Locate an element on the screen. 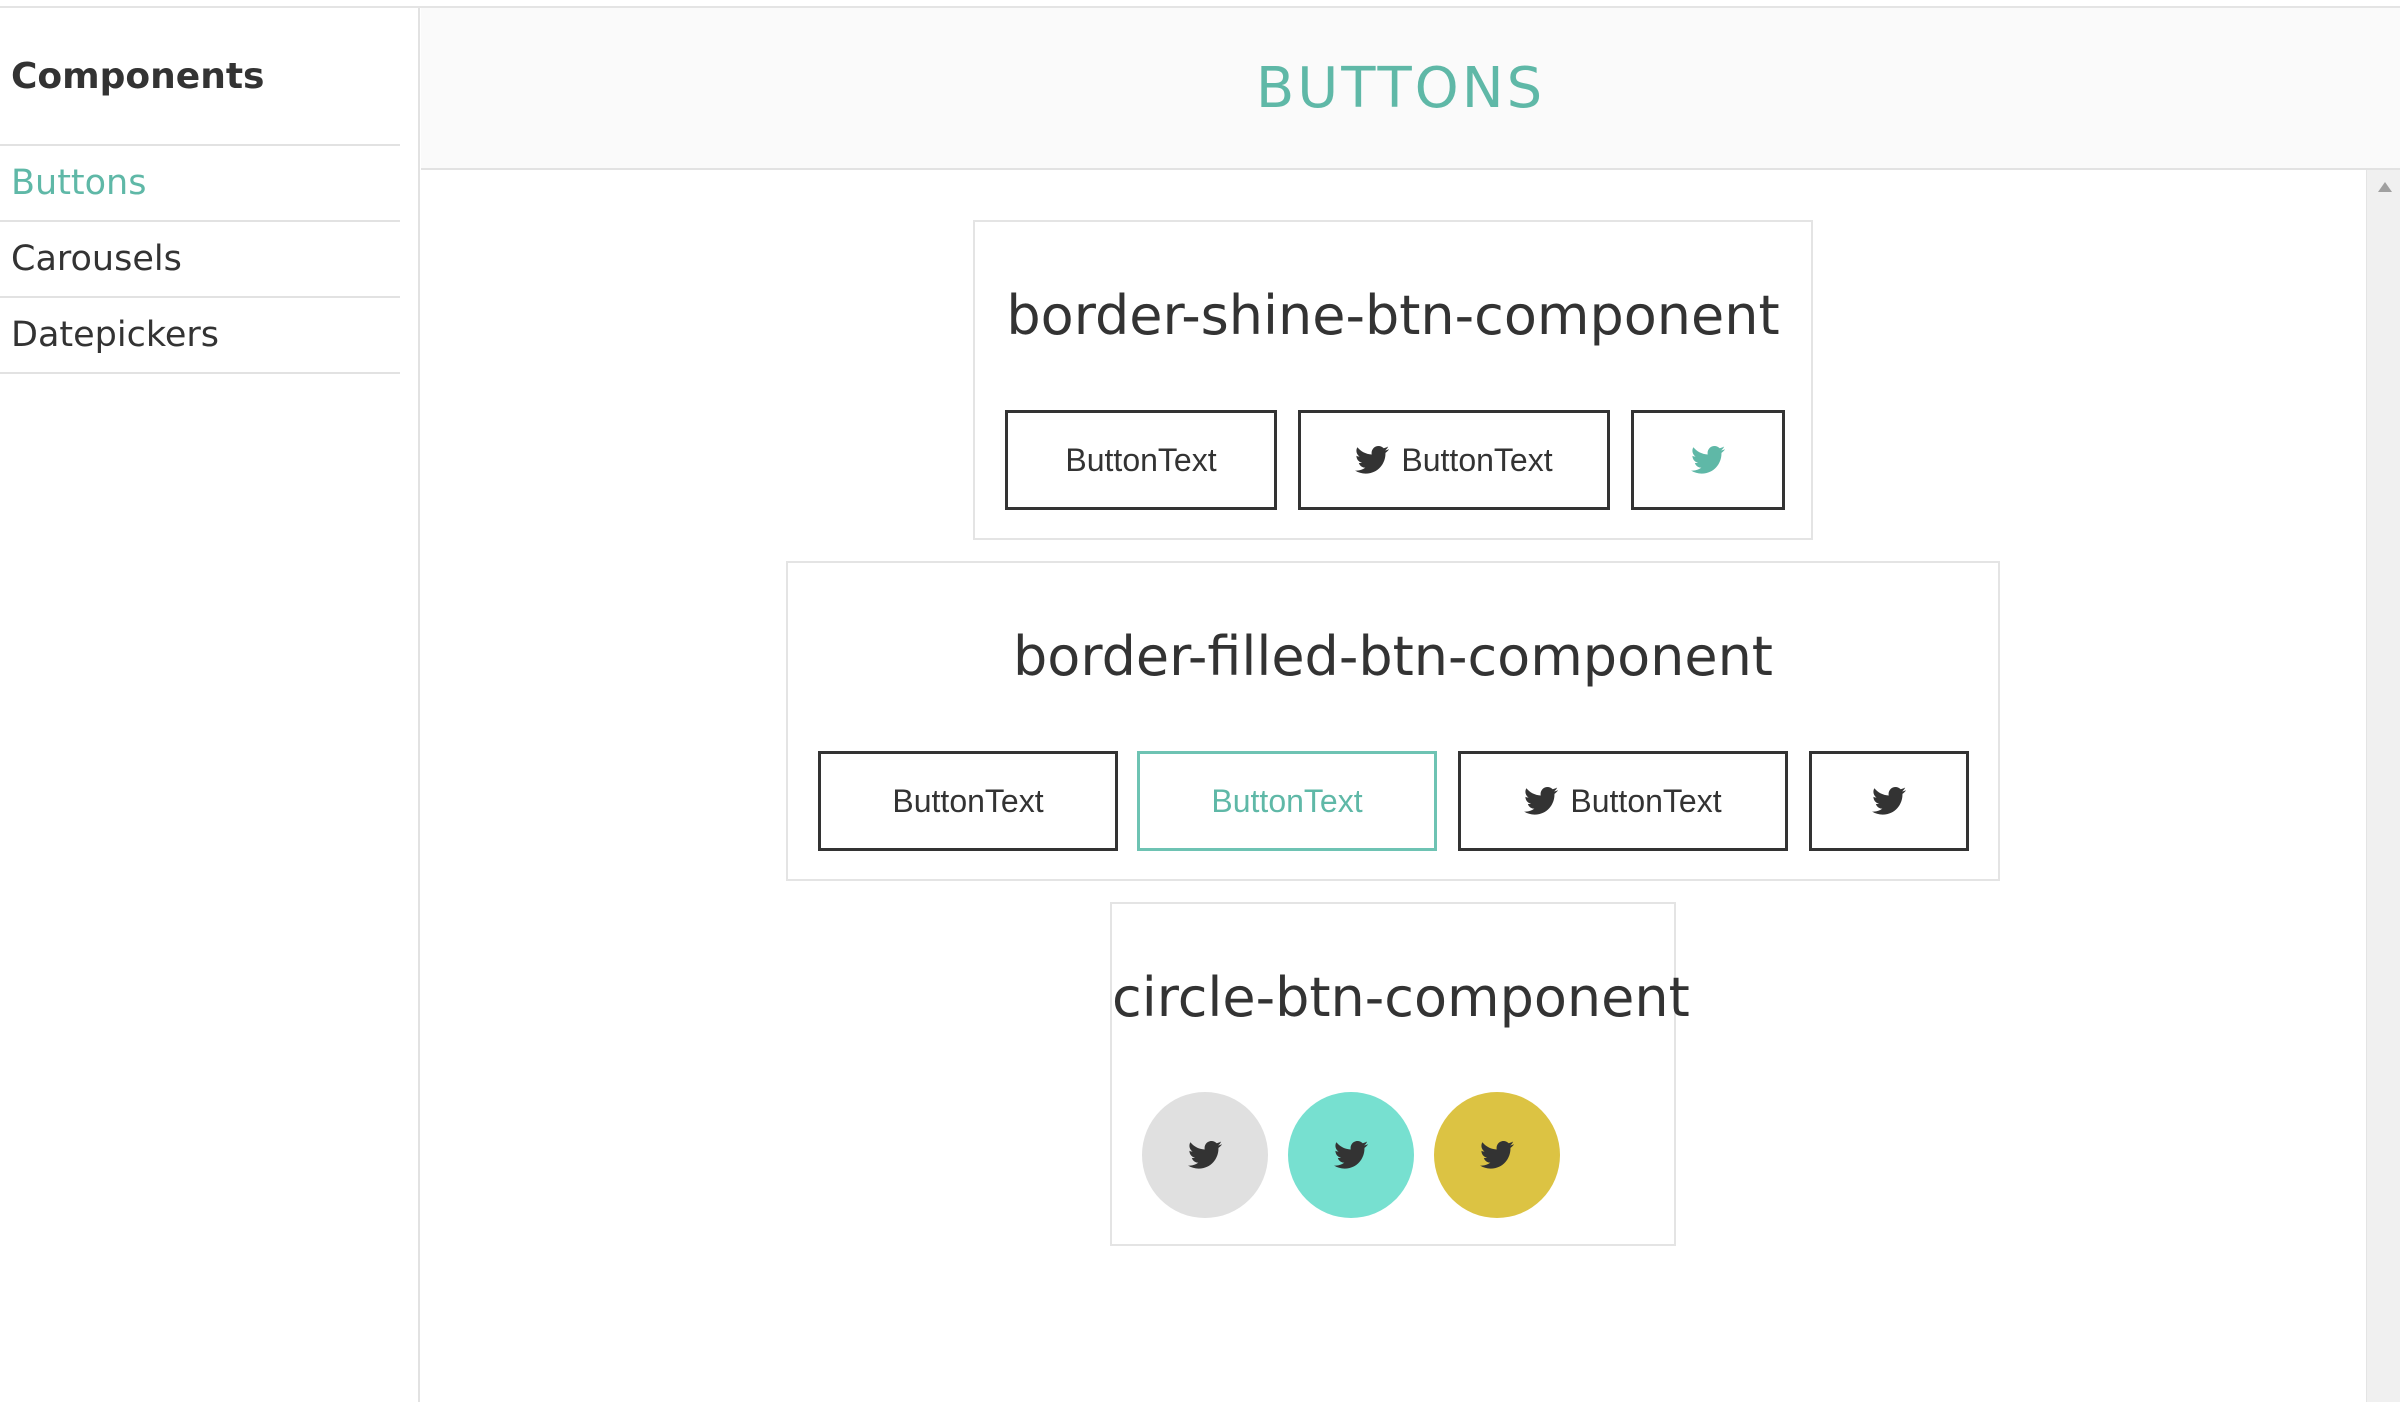  scroll-up-arrow-icon is located at coordinates (2385, 187).